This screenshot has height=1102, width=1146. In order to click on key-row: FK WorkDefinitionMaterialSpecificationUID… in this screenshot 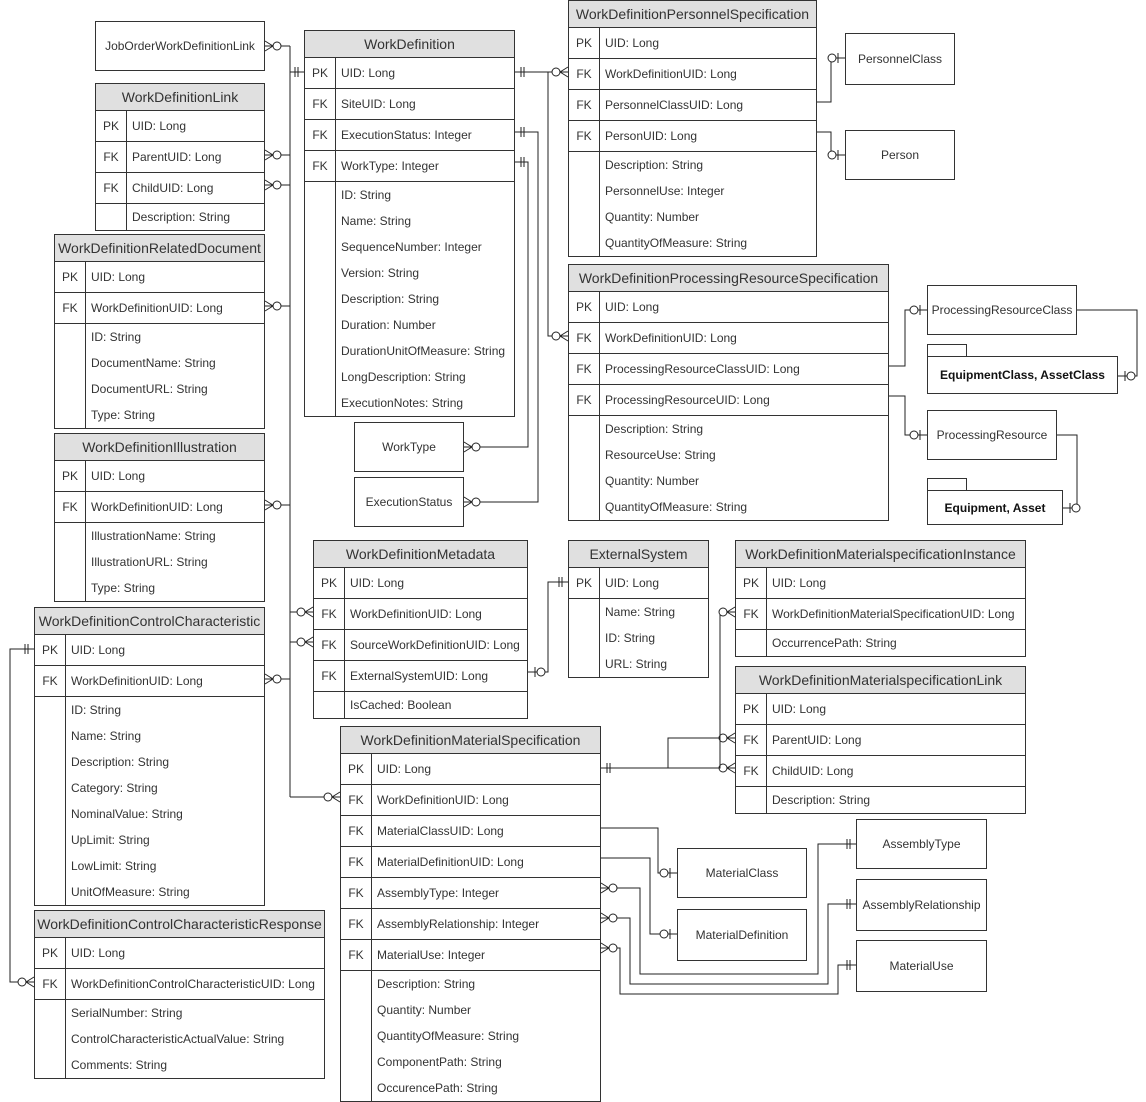, I will do `click(880, 614)`.